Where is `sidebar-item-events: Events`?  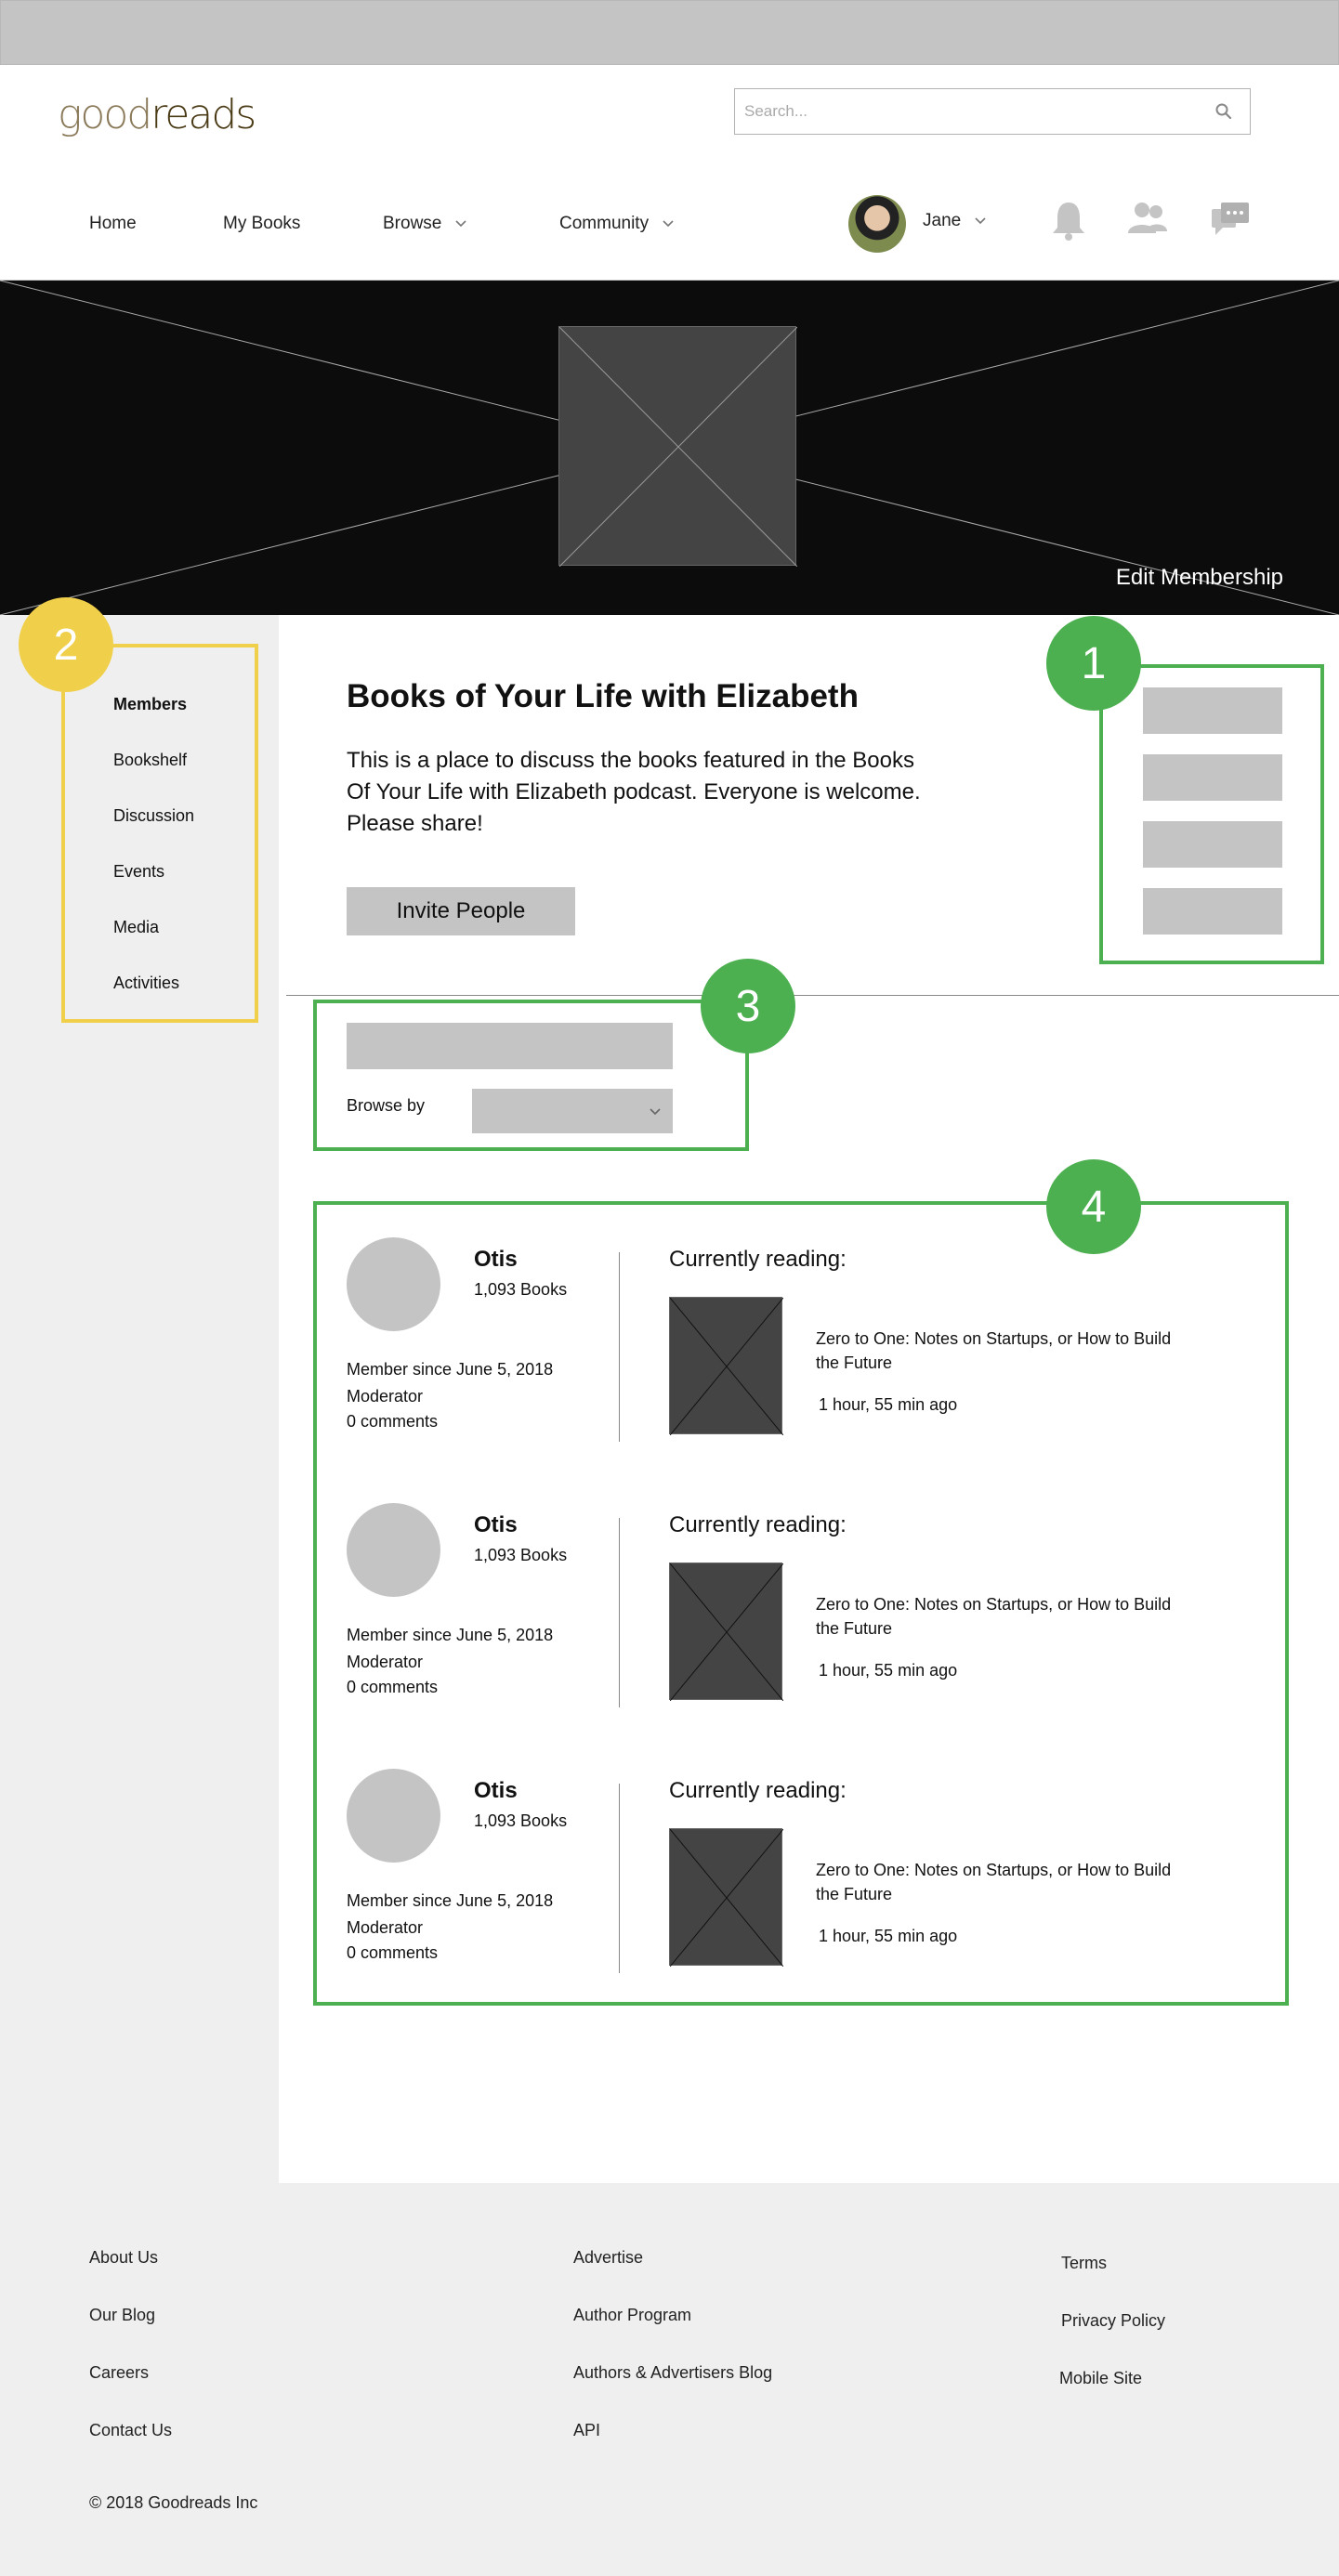
sidebar-item-events: Events is located at coordinates (138, 872).